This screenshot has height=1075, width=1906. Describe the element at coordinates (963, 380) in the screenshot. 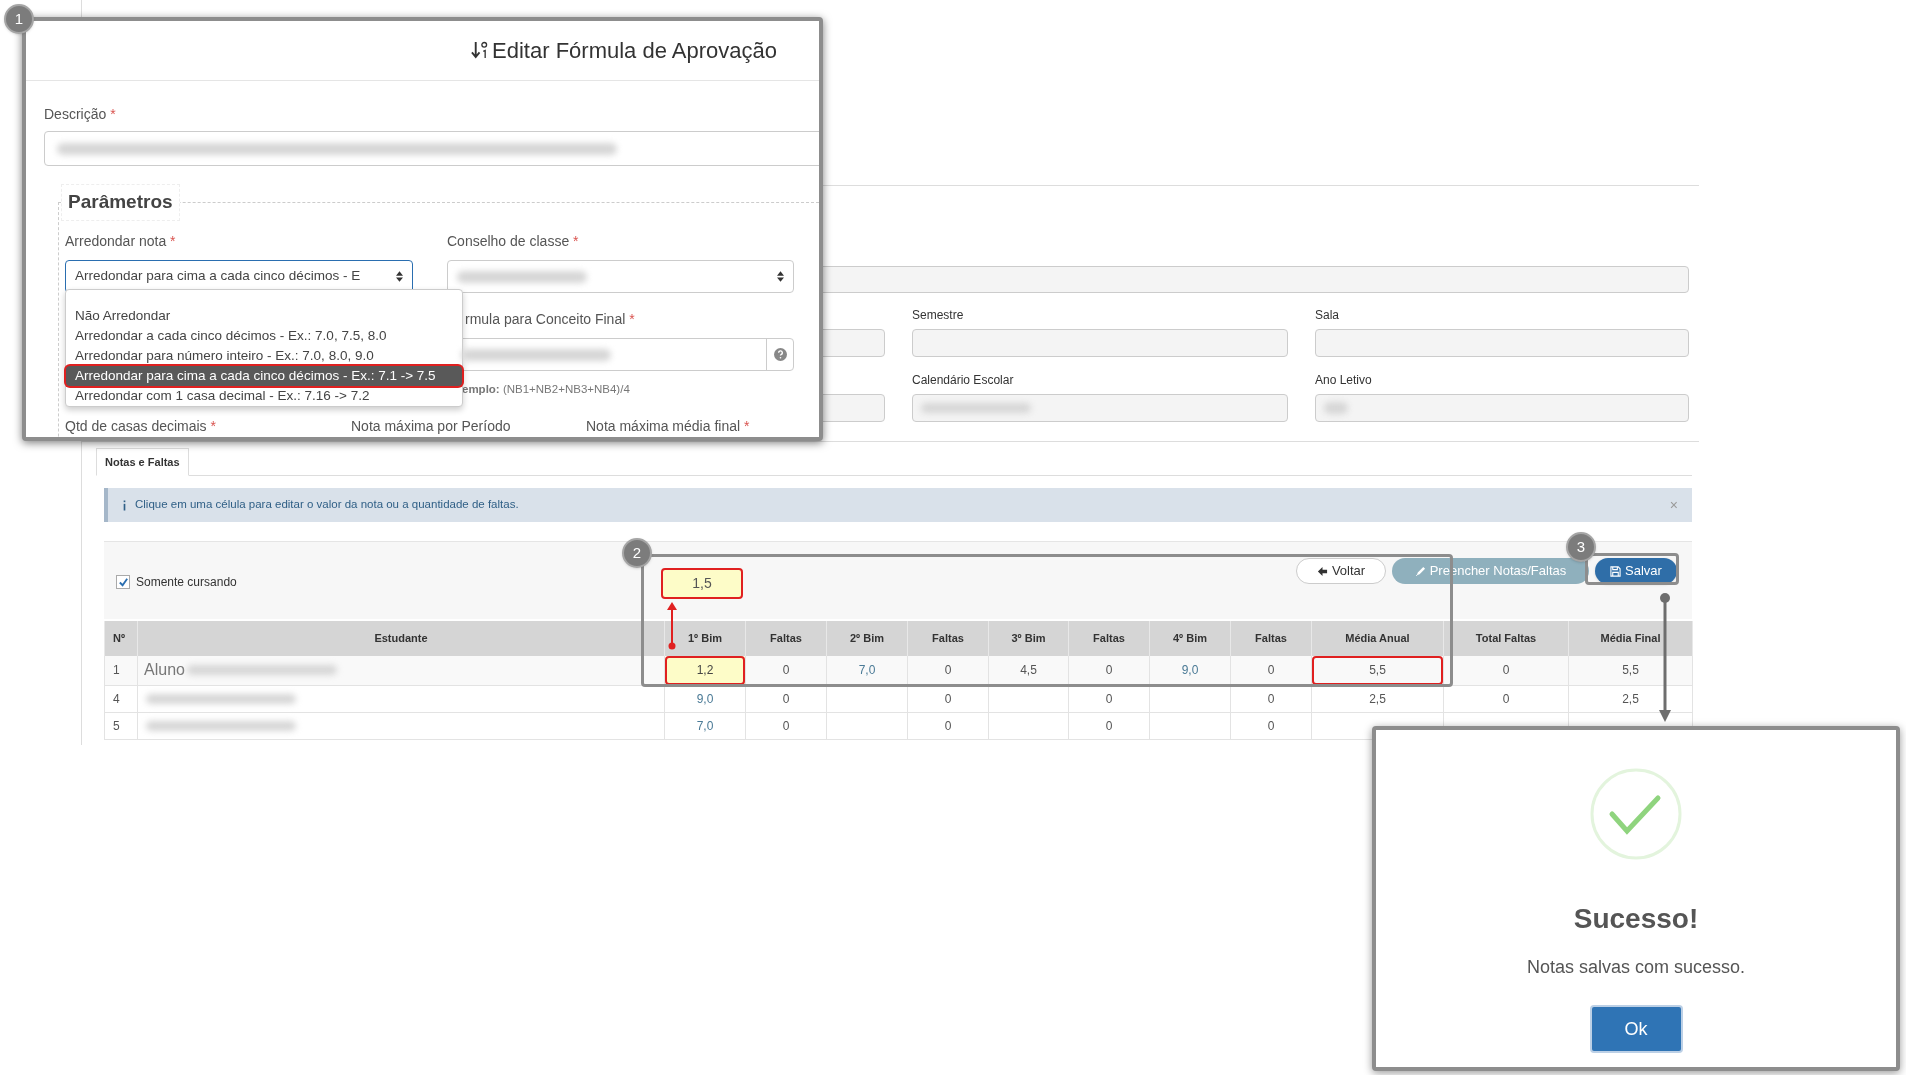

I see `field-label: Calendário Escolar` at that location.